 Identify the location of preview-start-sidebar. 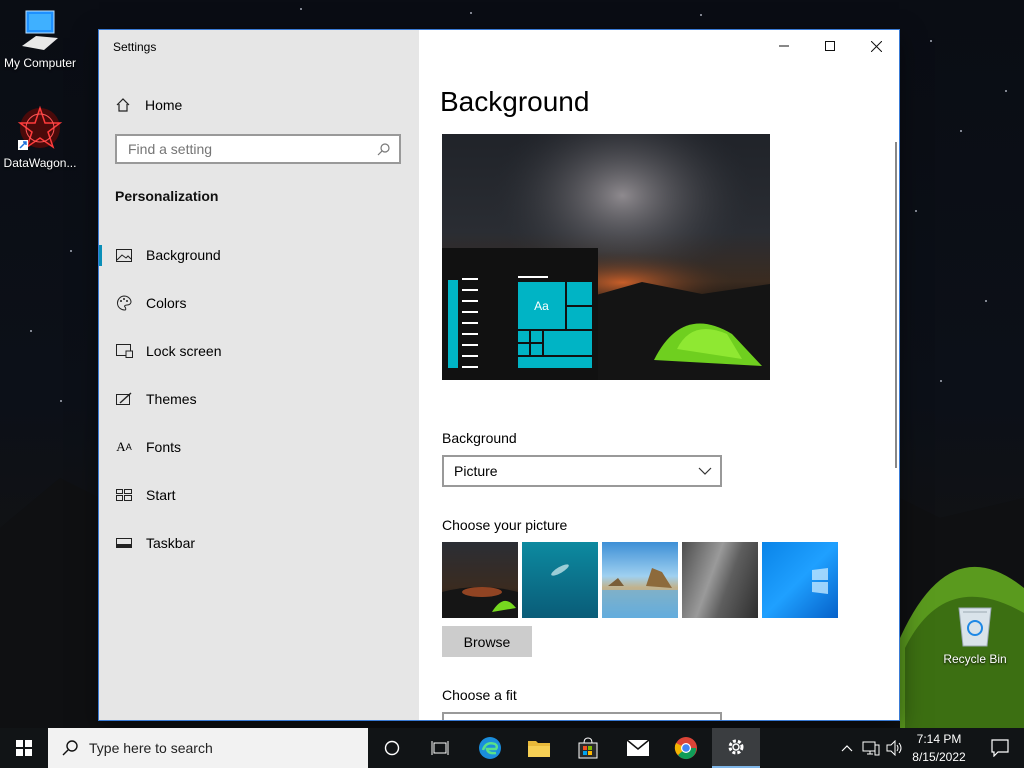
(453, 324).